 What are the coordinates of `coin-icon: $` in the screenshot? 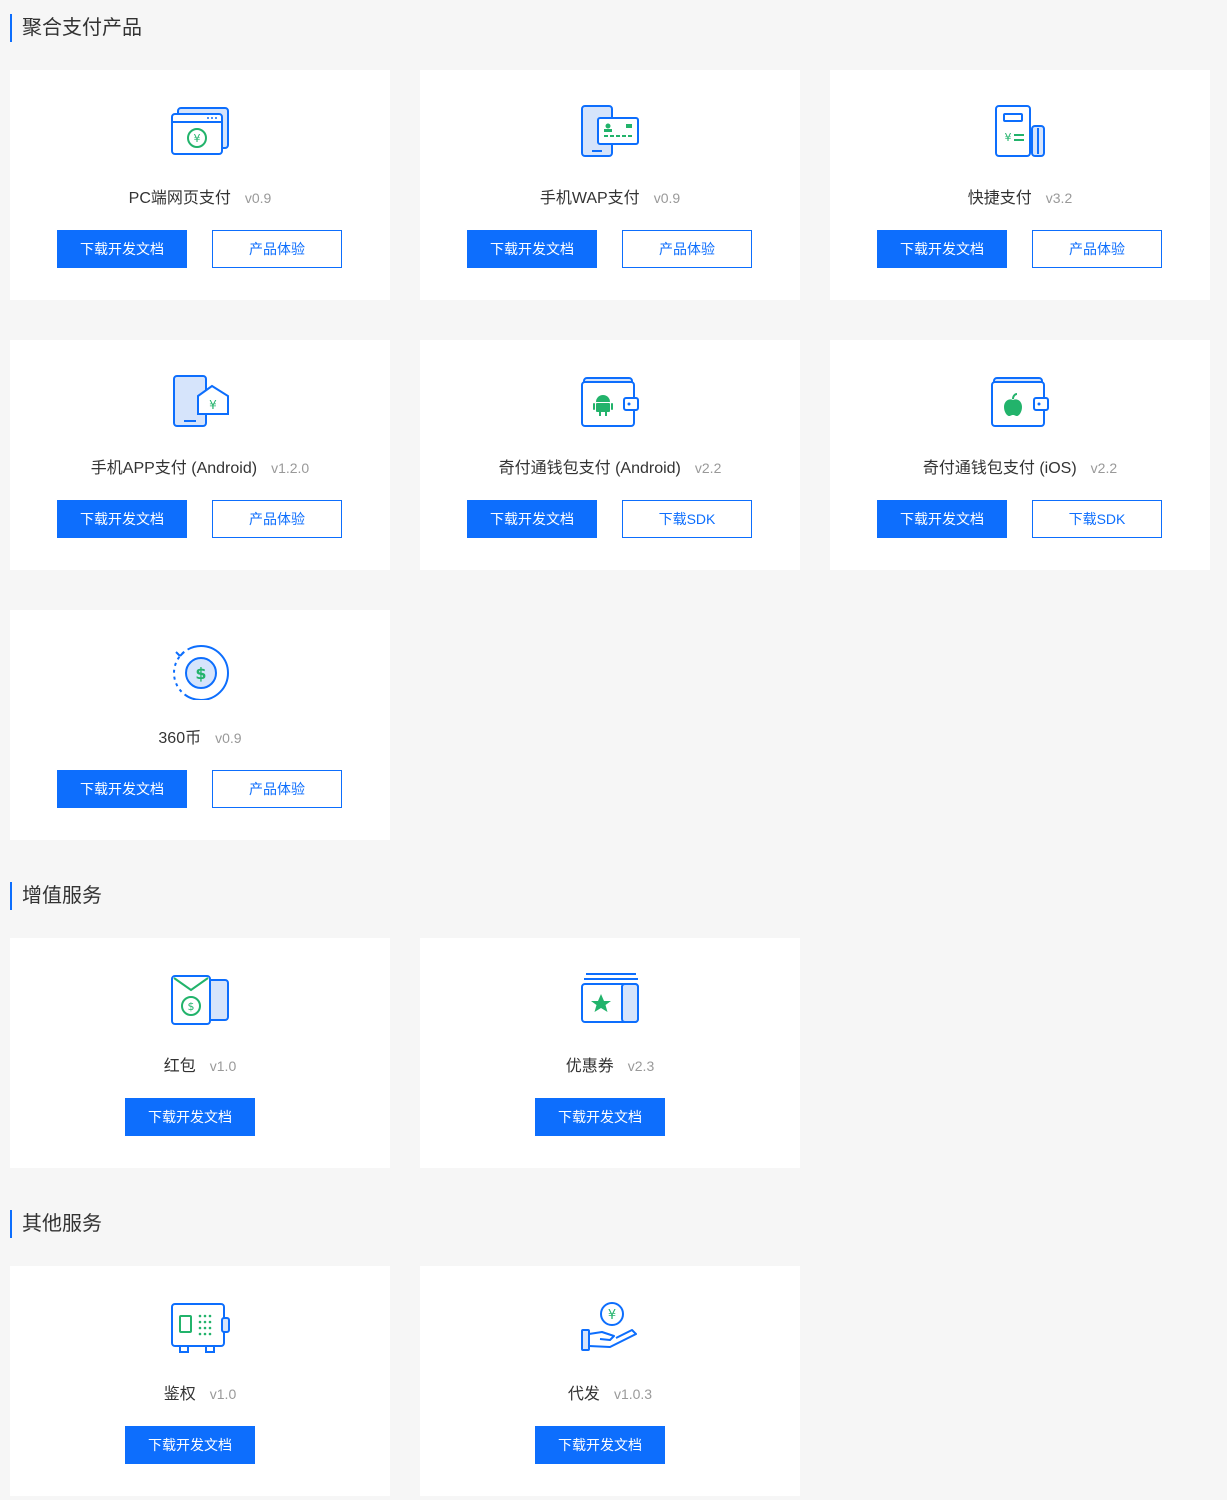 It's located at (200, 672).